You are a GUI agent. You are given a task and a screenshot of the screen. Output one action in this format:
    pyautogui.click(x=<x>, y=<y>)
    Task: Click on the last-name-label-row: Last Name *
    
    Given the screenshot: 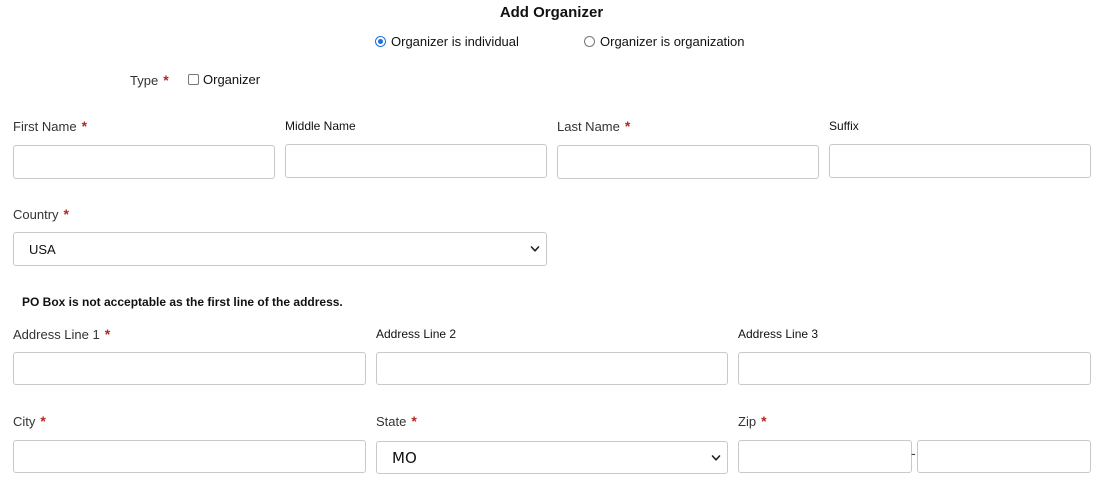 What is the action you would take?
    pyautogui.click(x=593, y=126)
    